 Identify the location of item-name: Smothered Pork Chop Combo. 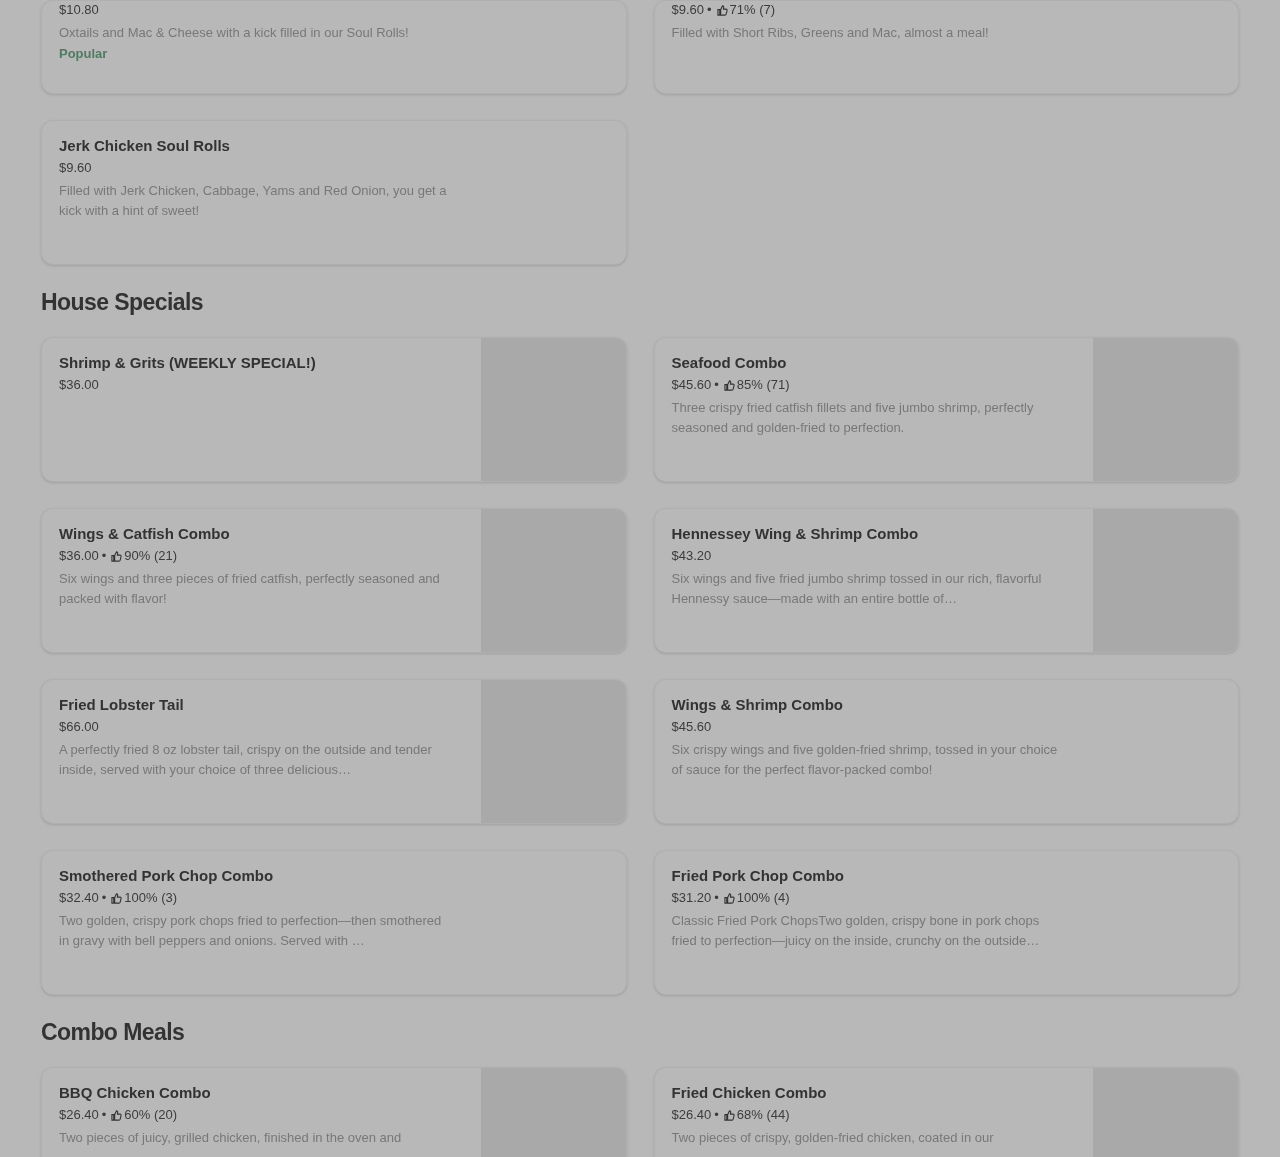
(166, 876).